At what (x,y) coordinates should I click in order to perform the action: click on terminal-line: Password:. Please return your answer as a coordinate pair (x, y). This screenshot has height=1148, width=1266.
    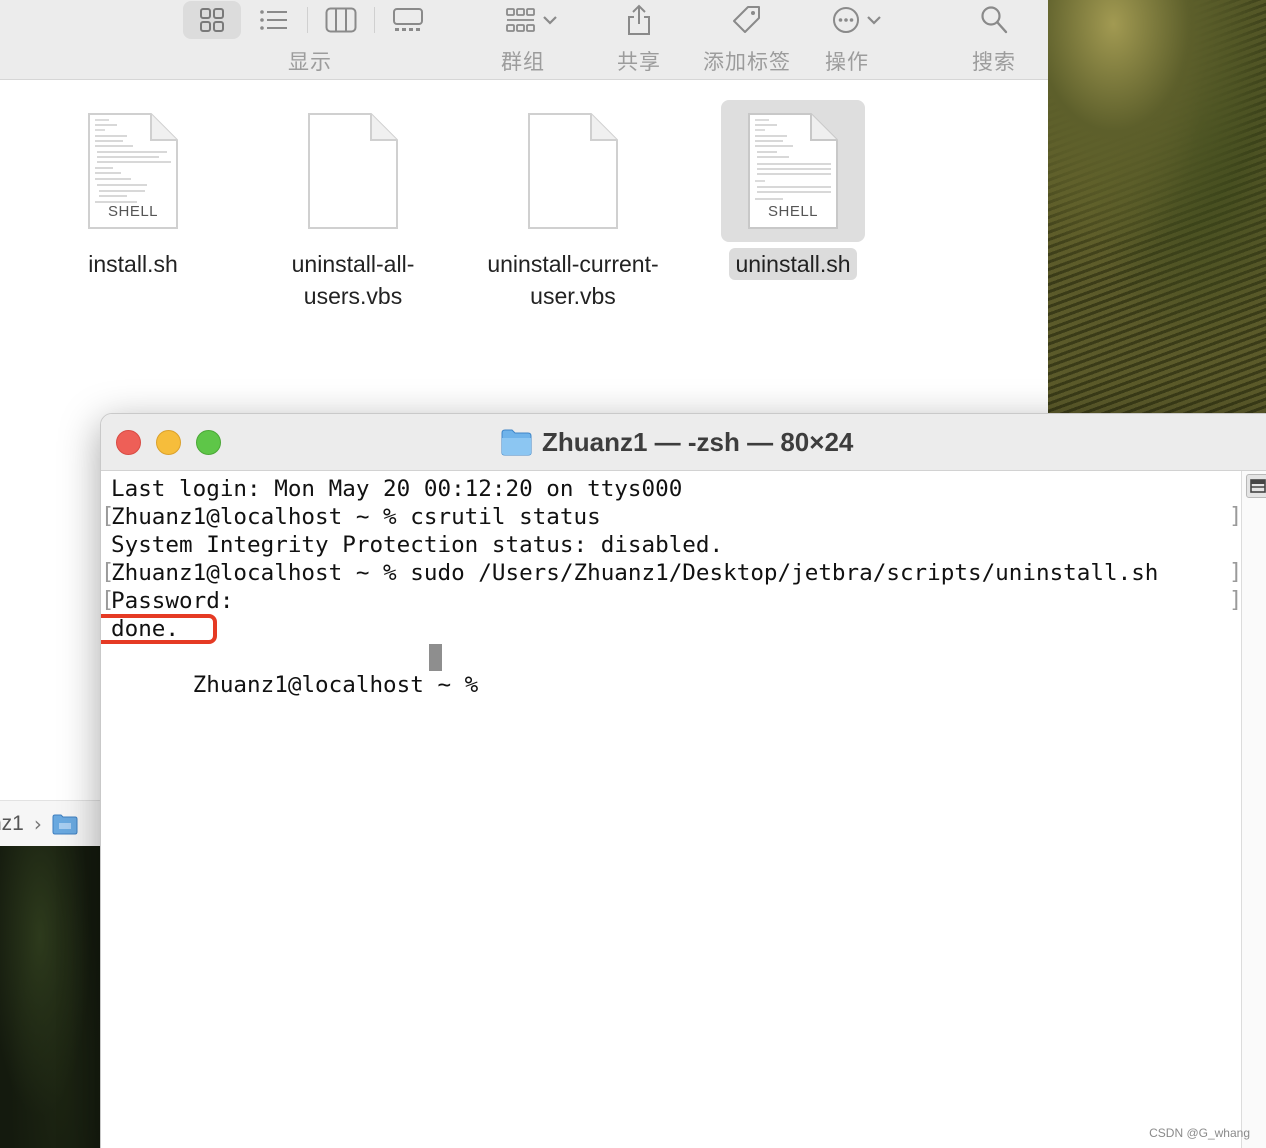
    Looking at the image, I should click on (172, 601).